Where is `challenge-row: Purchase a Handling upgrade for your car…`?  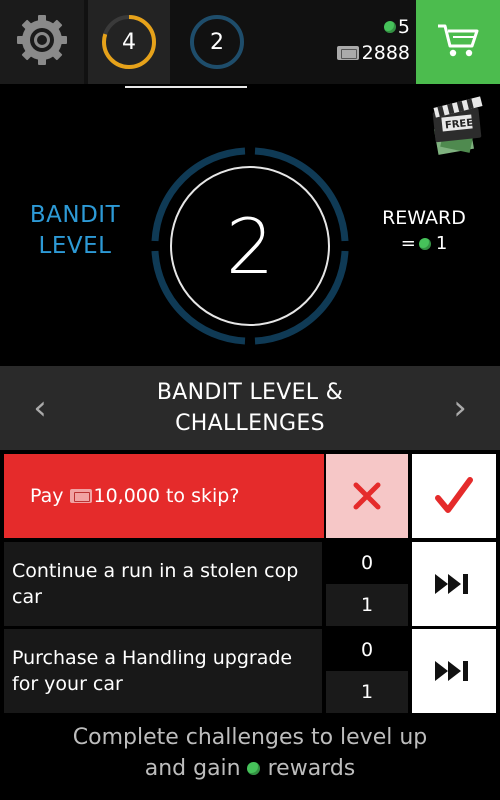
challenge-row: Purchase a Handling upgrade for your car… is located at coordinates (250, 671).